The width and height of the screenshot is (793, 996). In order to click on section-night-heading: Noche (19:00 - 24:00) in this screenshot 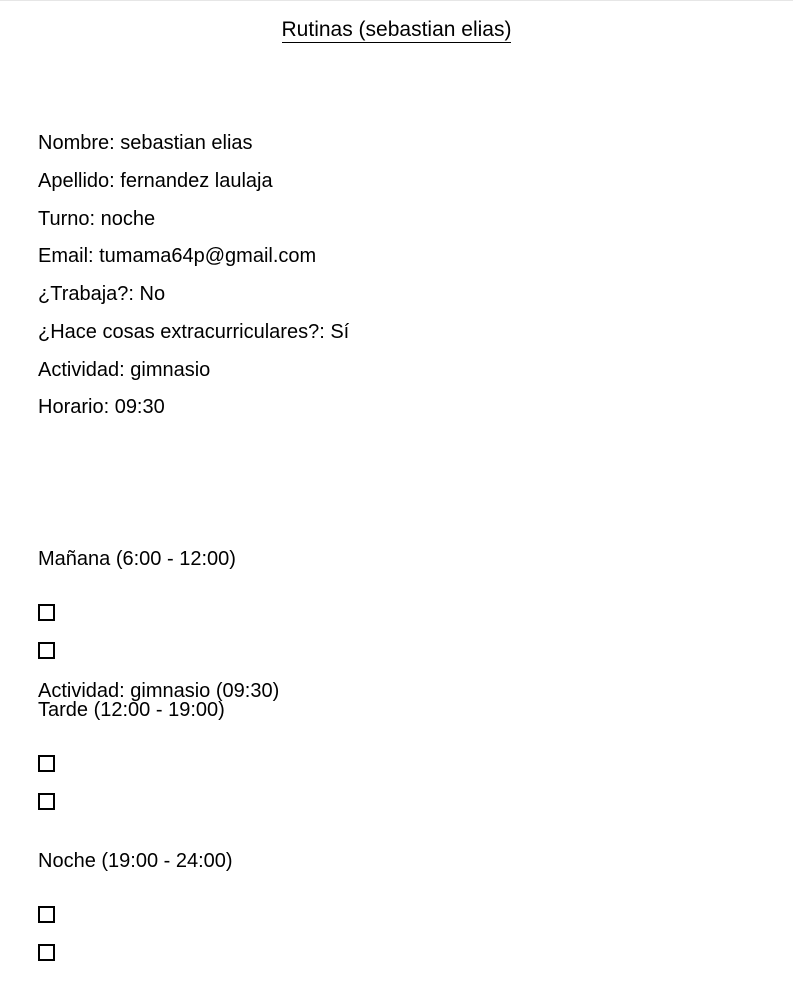, I will do `click(135, 861)`.